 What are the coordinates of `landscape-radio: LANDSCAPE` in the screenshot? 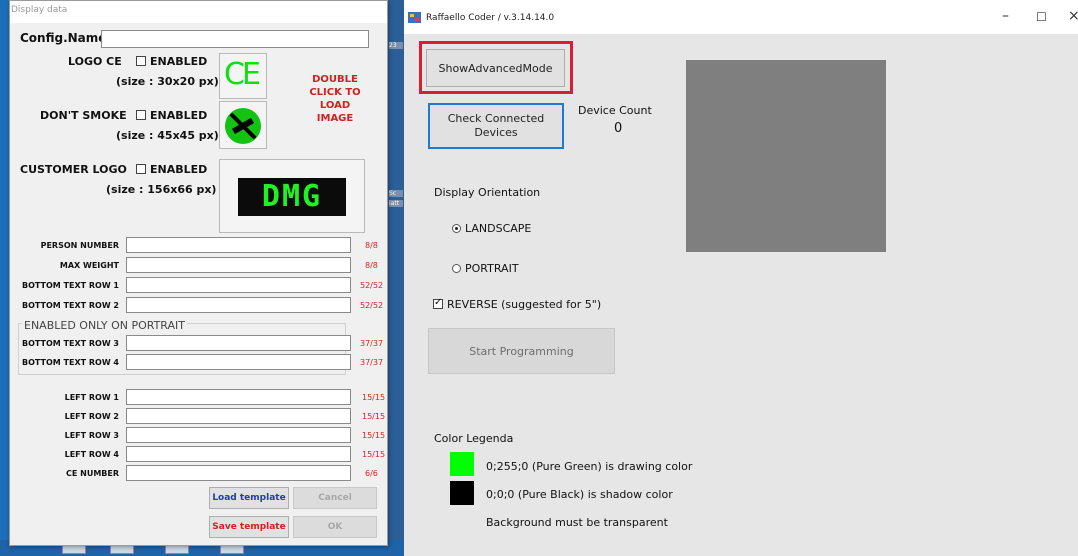 It's located at (491, 228).